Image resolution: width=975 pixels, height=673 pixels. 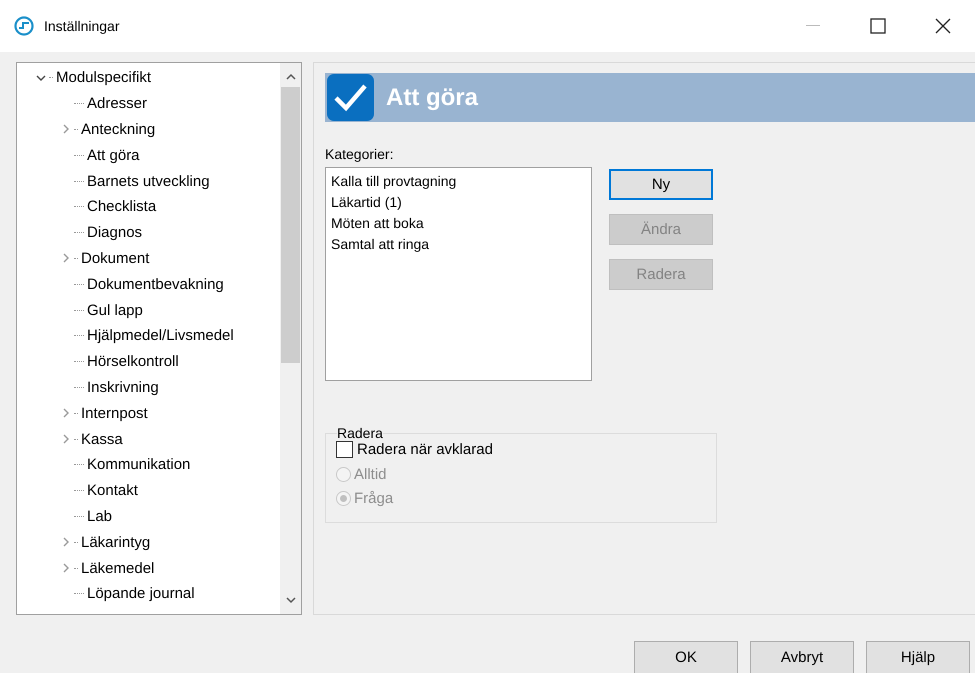 I want to click on tree-item: Att göra, so click(x=113, y=155).